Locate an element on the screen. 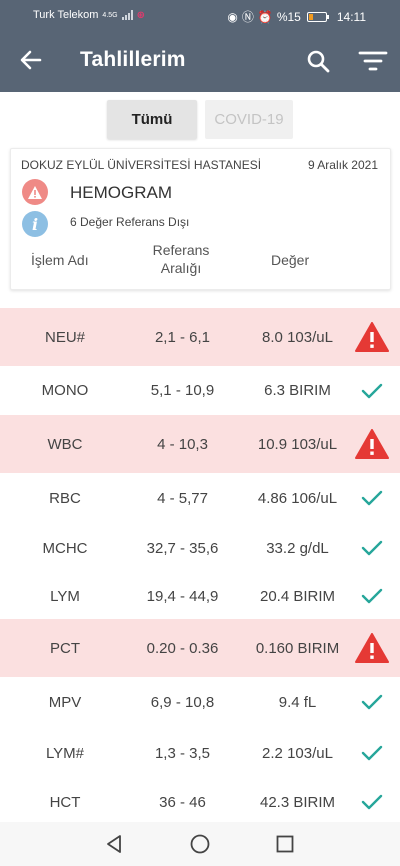  result-value: 4.86 106/uL is located at coordinates (297, 498).